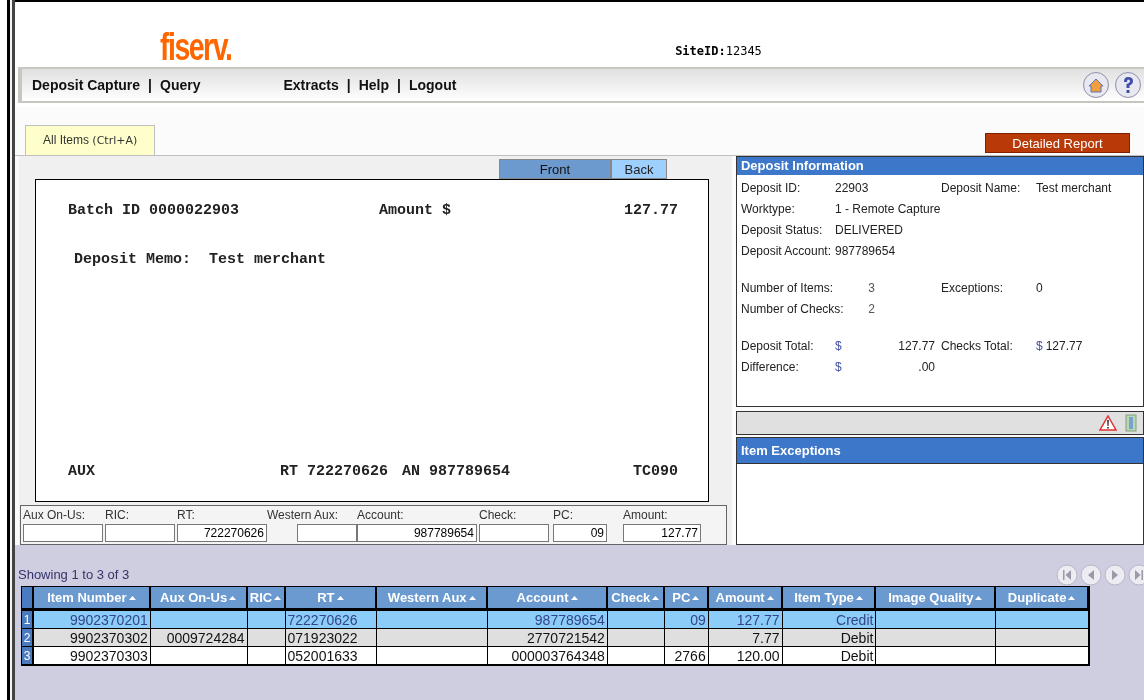 This screenshot has width=1144, height=700. Describe the element at coordinates (926, 367) in the screenshot. I see `info-value: .00` at that location.